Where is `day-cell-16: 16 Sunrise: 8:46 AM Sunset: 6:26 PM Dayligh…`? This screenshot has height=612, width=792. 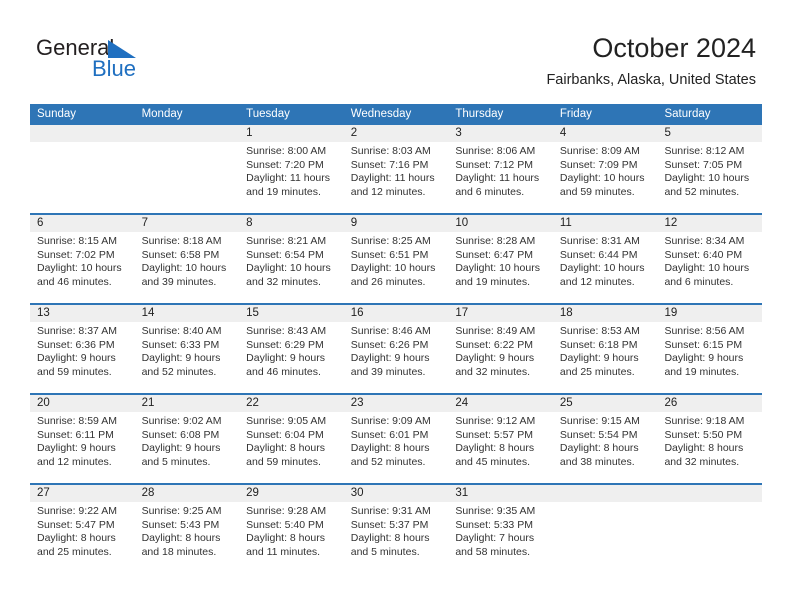
day-cell-16: 16 Sunrise: 8:46 AM Sunset: 6:26 PM Dayligh… is located at coordinates (396, 349).